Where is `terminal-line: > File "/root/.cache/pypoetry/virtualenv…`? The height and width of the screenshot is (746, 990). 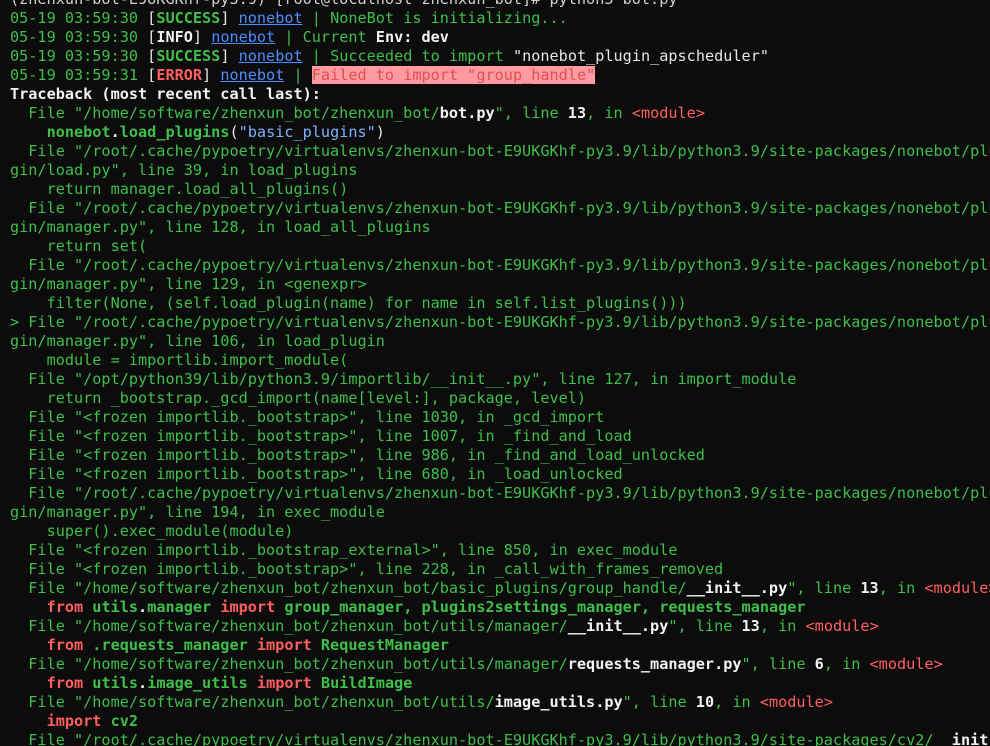
terminal-line: > File "/root/.cache/pypoetry/virtualenv… is located at coordinates (500, 322).